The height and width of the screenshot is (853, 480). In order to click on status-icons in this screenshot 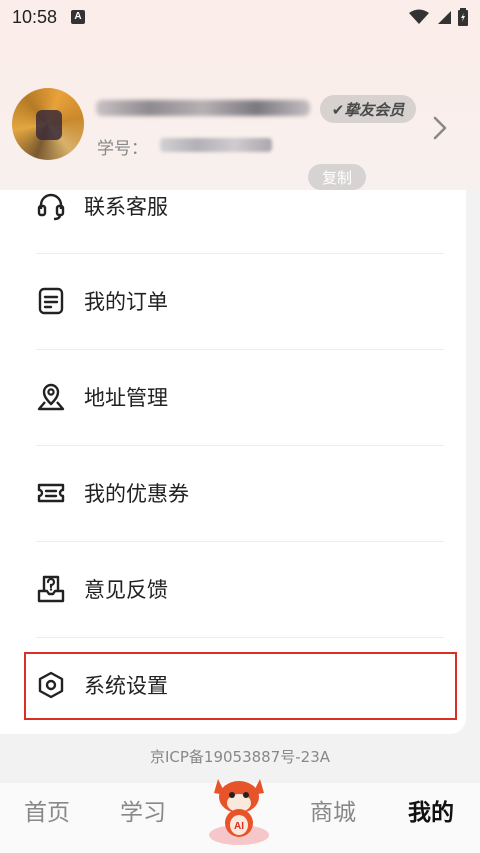, I will do `click(438, 17)`.